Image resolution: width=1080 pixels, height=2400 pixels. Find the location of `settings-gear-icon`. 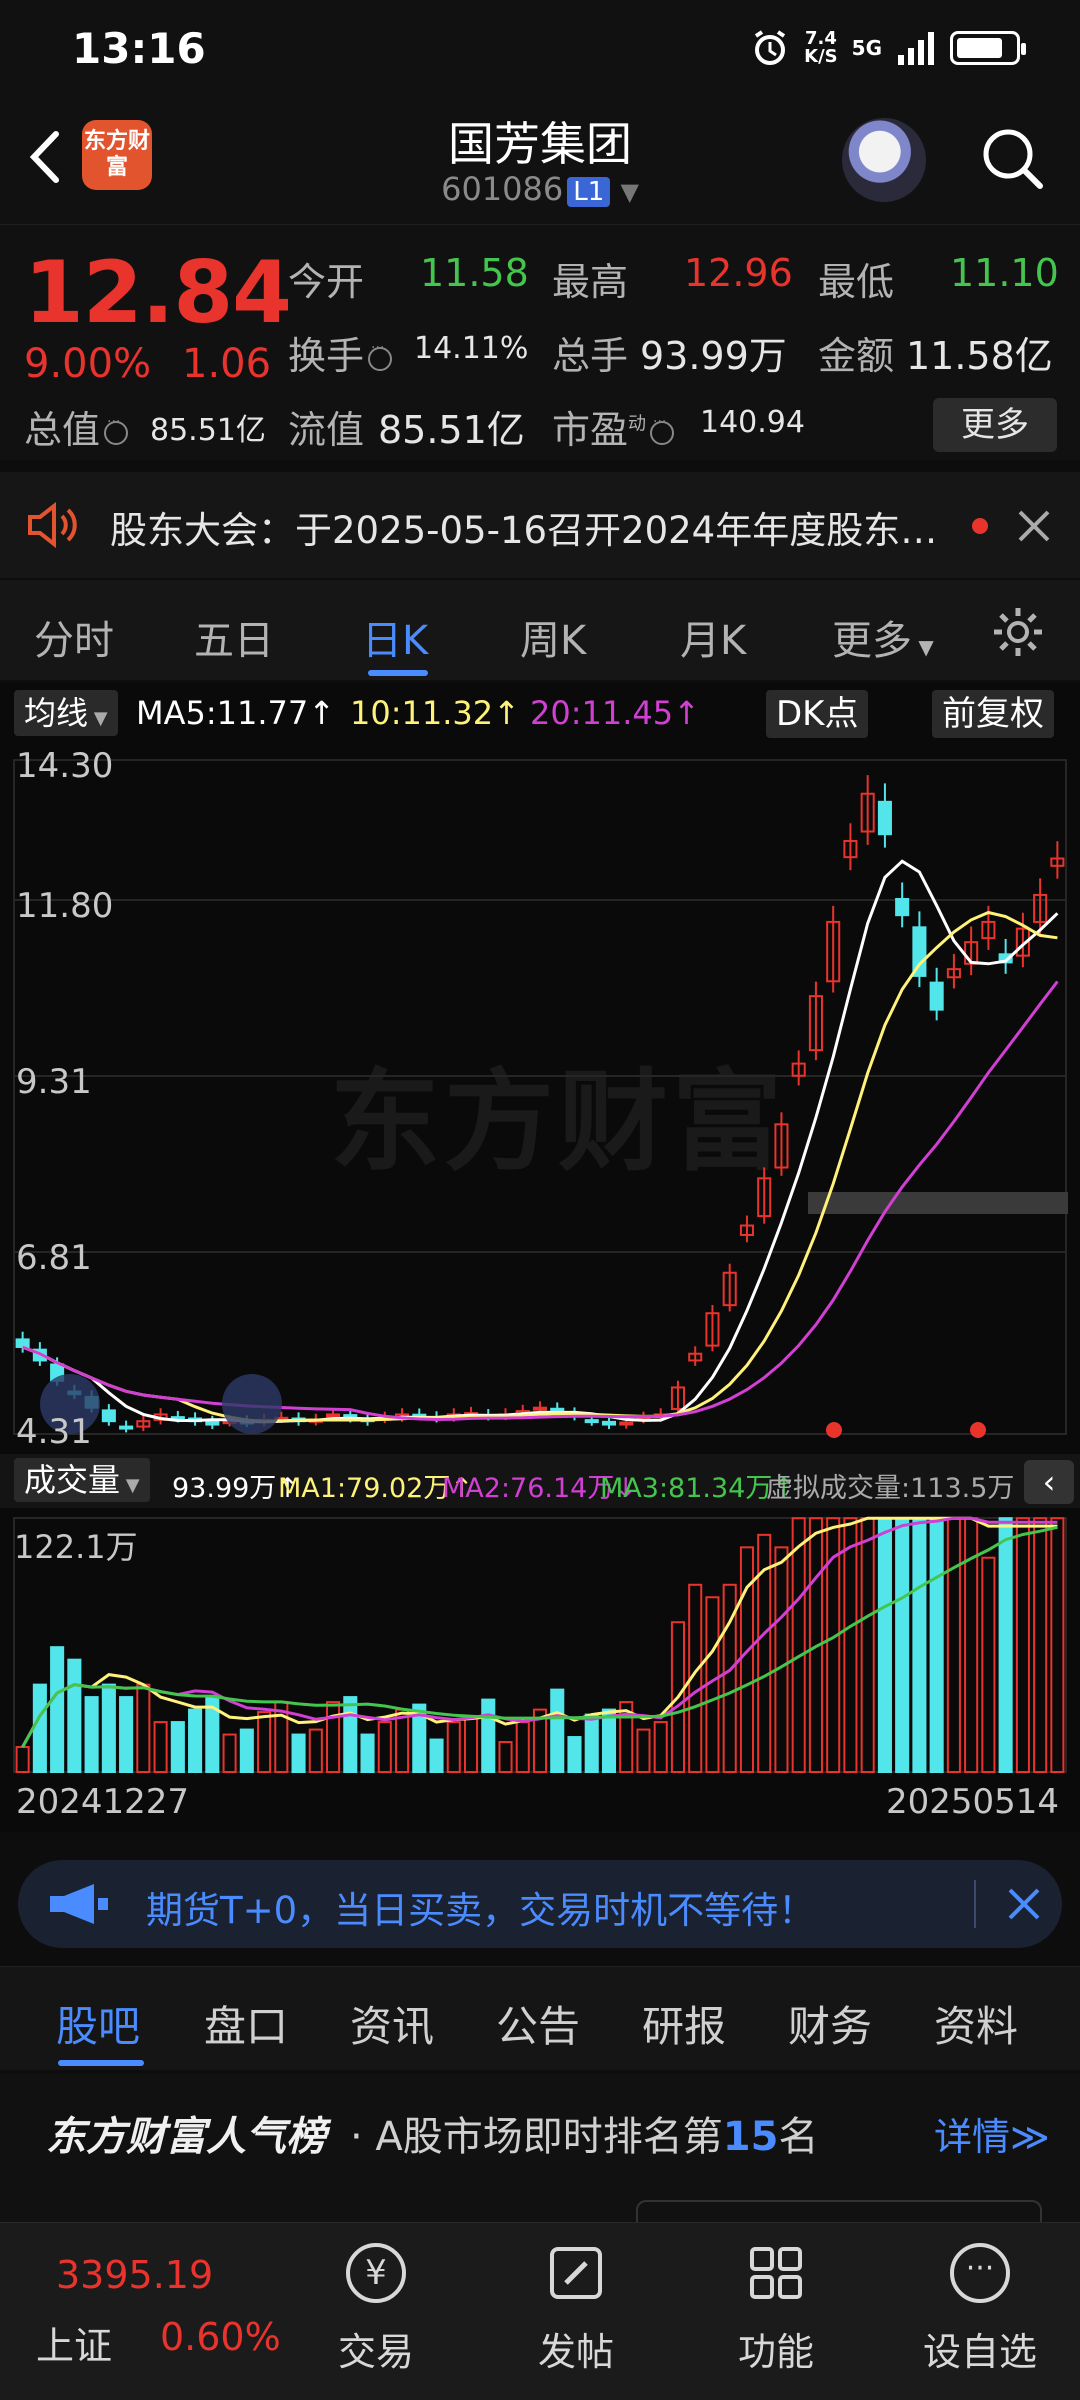

settings-gear-icon is located at coordinates (1018, 632).